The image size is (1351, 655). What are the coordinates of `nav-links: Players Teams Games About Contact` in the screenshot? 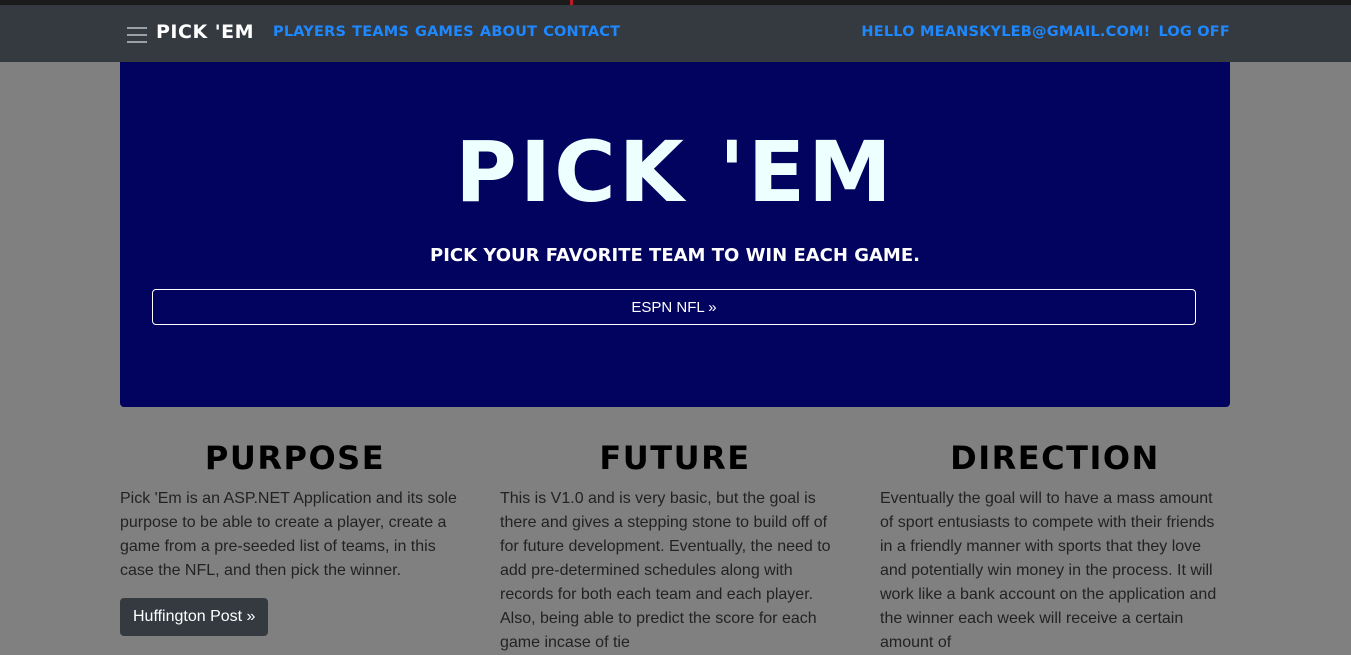 It's located at (446, 32).